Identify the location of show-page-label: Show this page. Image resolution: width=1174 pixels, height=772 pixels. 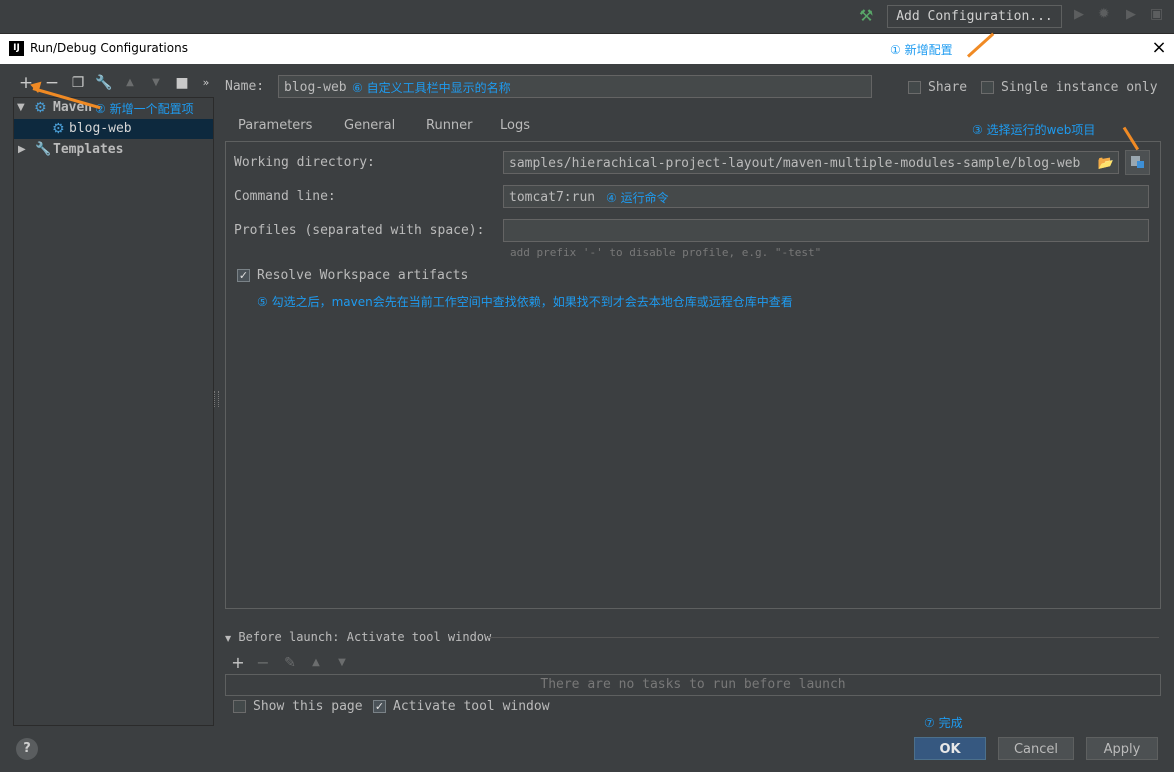
(308, 706).